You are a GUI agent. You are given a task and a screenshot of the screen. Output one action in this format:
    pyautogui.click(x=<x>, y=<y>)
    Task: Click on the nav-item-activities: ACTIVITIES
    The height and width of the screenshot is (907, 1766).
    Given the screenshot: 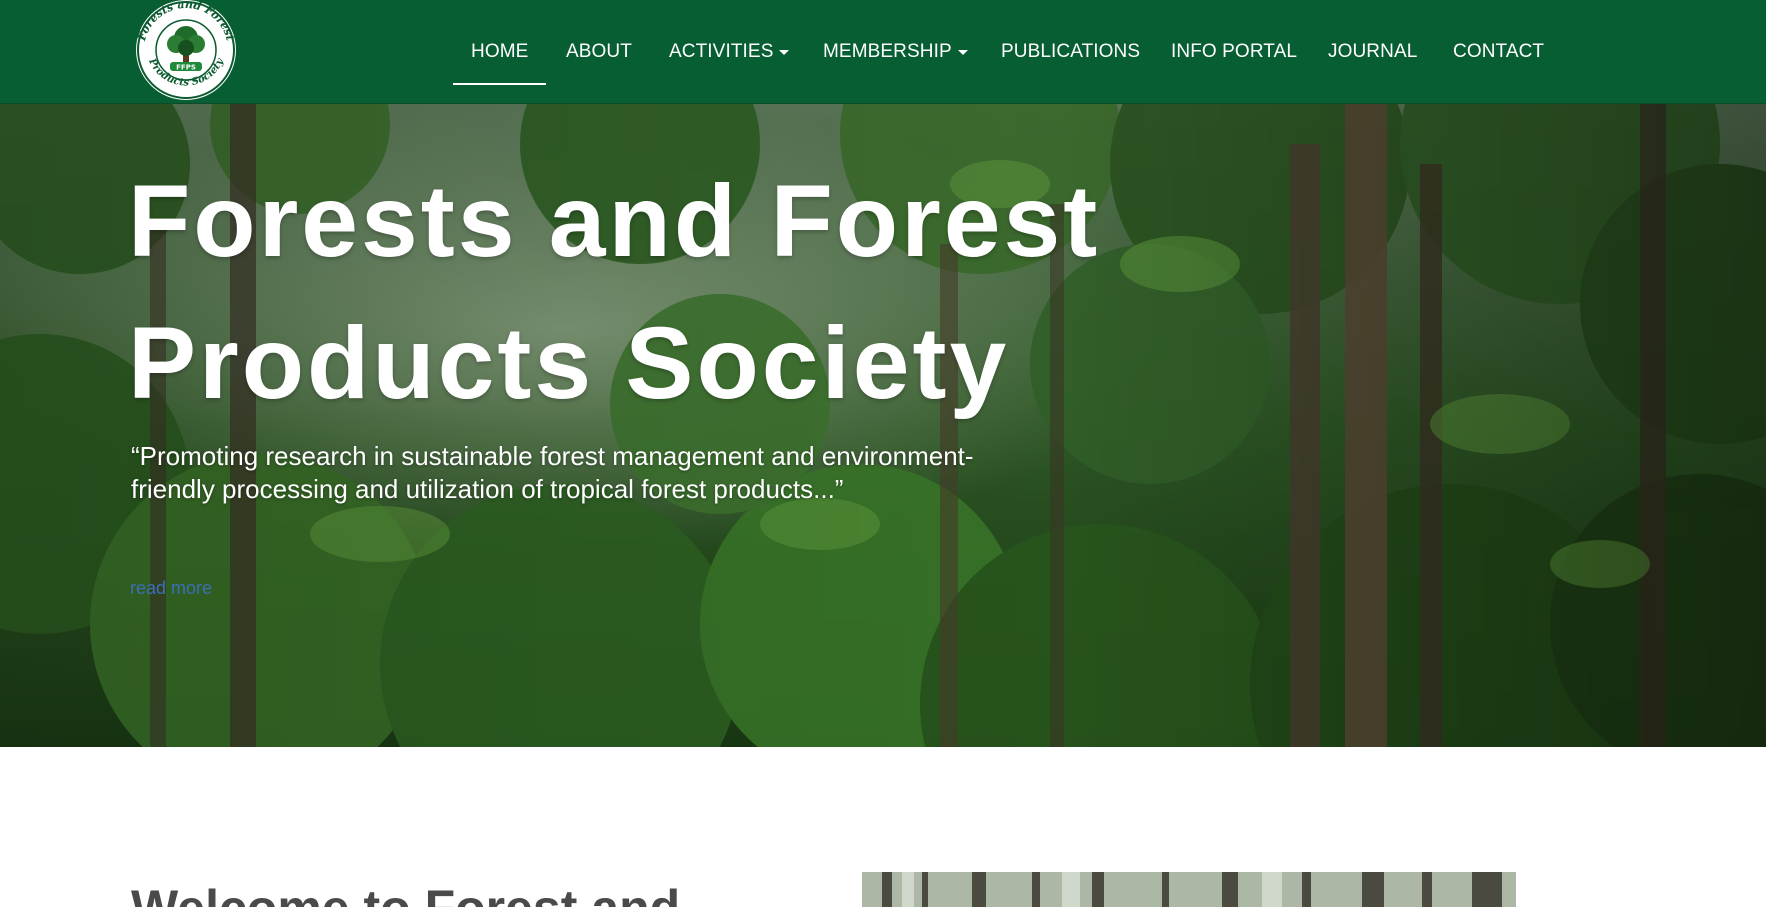 What is the action you would take?
    pyautogui.click(x=729, y=51)
    